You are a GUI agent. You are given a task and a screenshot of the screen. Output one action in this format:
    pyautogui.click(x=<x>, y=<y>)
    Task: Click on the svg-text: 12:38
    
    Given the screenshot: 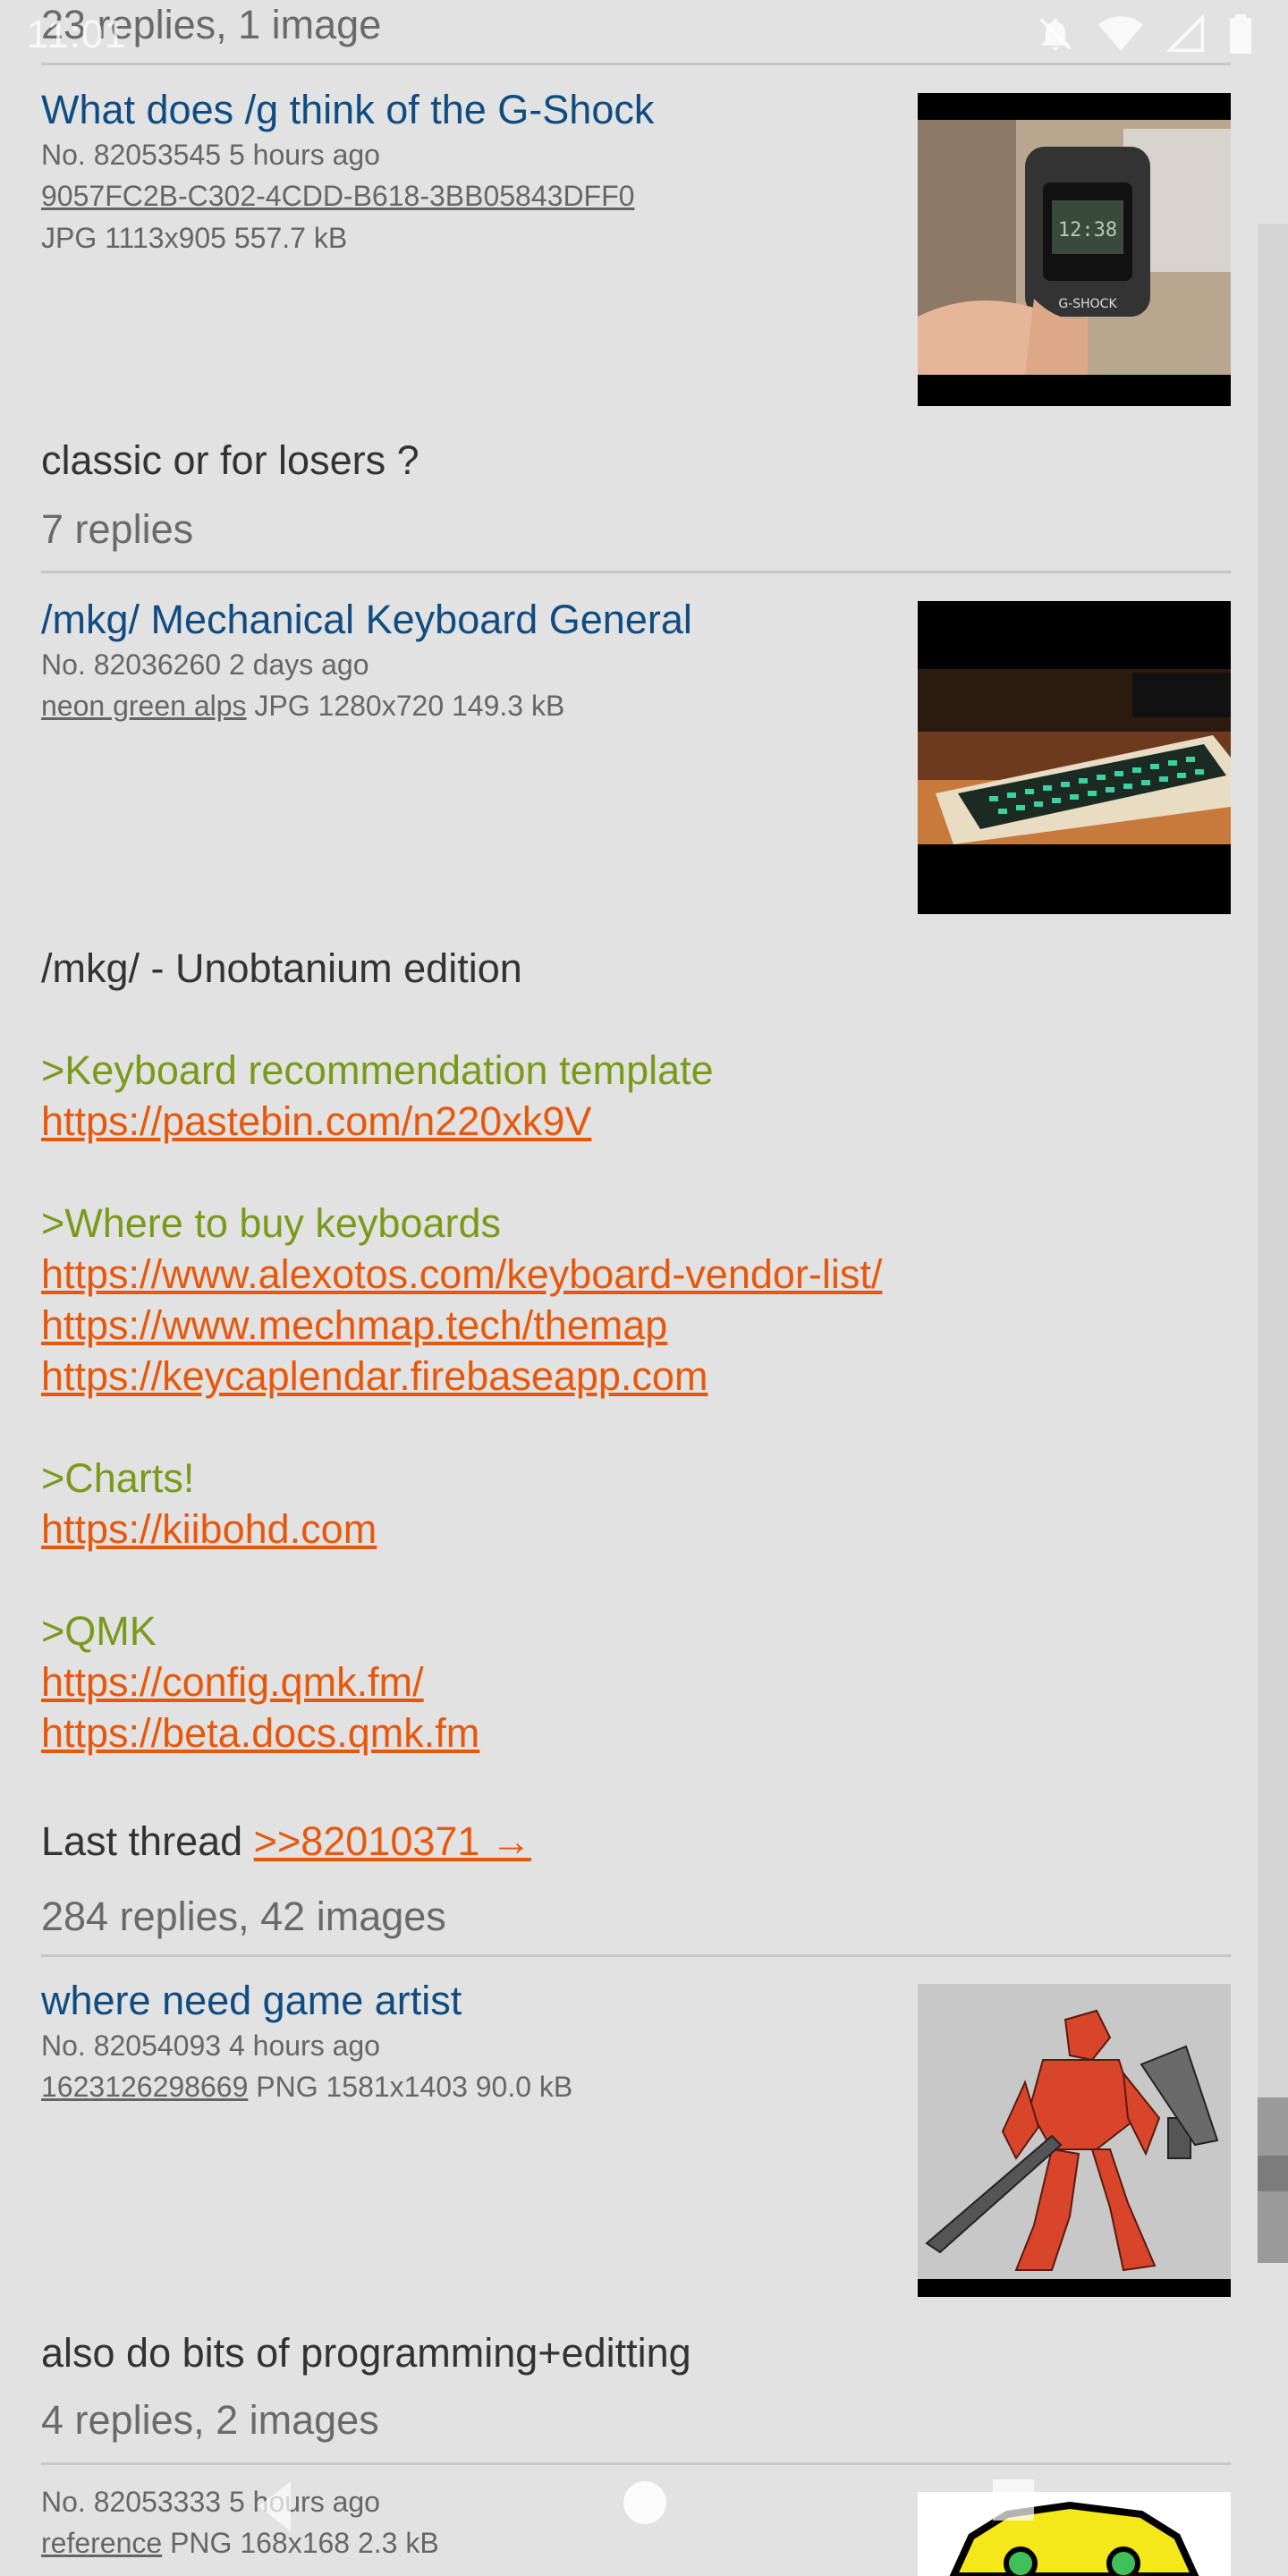 What is the action you would take?
    pyautogui.click(x=1087, y=230)
    